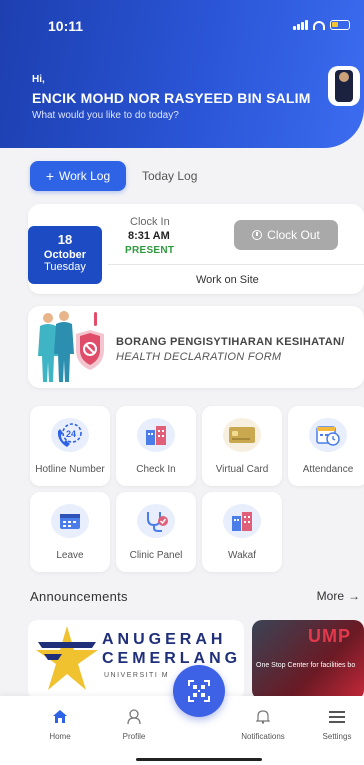  I want to click on menu-hotline-number: 24 Hotline Number, so click(70, 446).